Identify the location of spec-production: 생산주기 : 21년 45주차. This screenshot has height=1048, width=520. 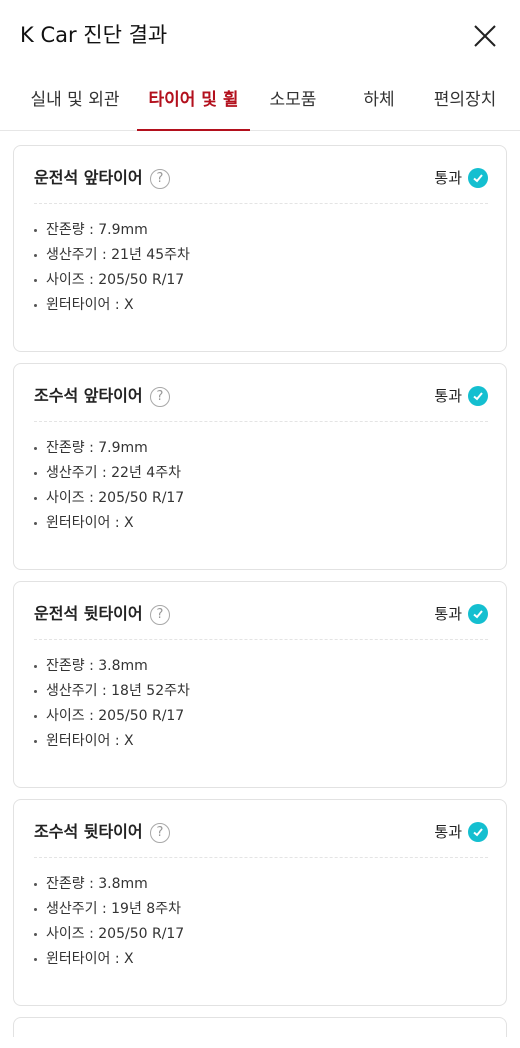
(261, 255).